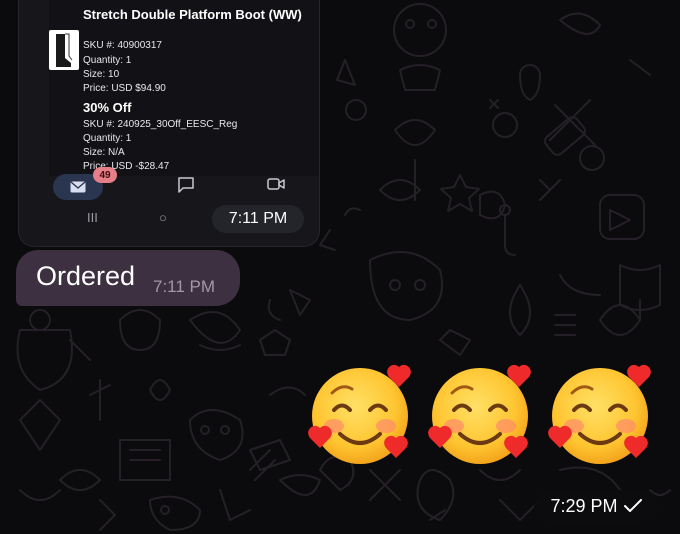 Image resolution: width=680 pixels, height=534 pixels. What do you see at coordinates (78, 187) in the screenshot?
I see `mail-icon` at bounding box center [78, 187].